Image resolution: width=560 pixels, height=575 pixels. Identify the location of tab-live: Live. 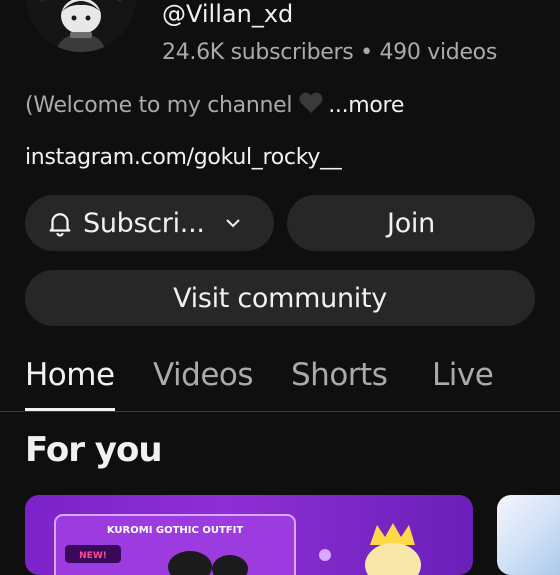
(463, 375).